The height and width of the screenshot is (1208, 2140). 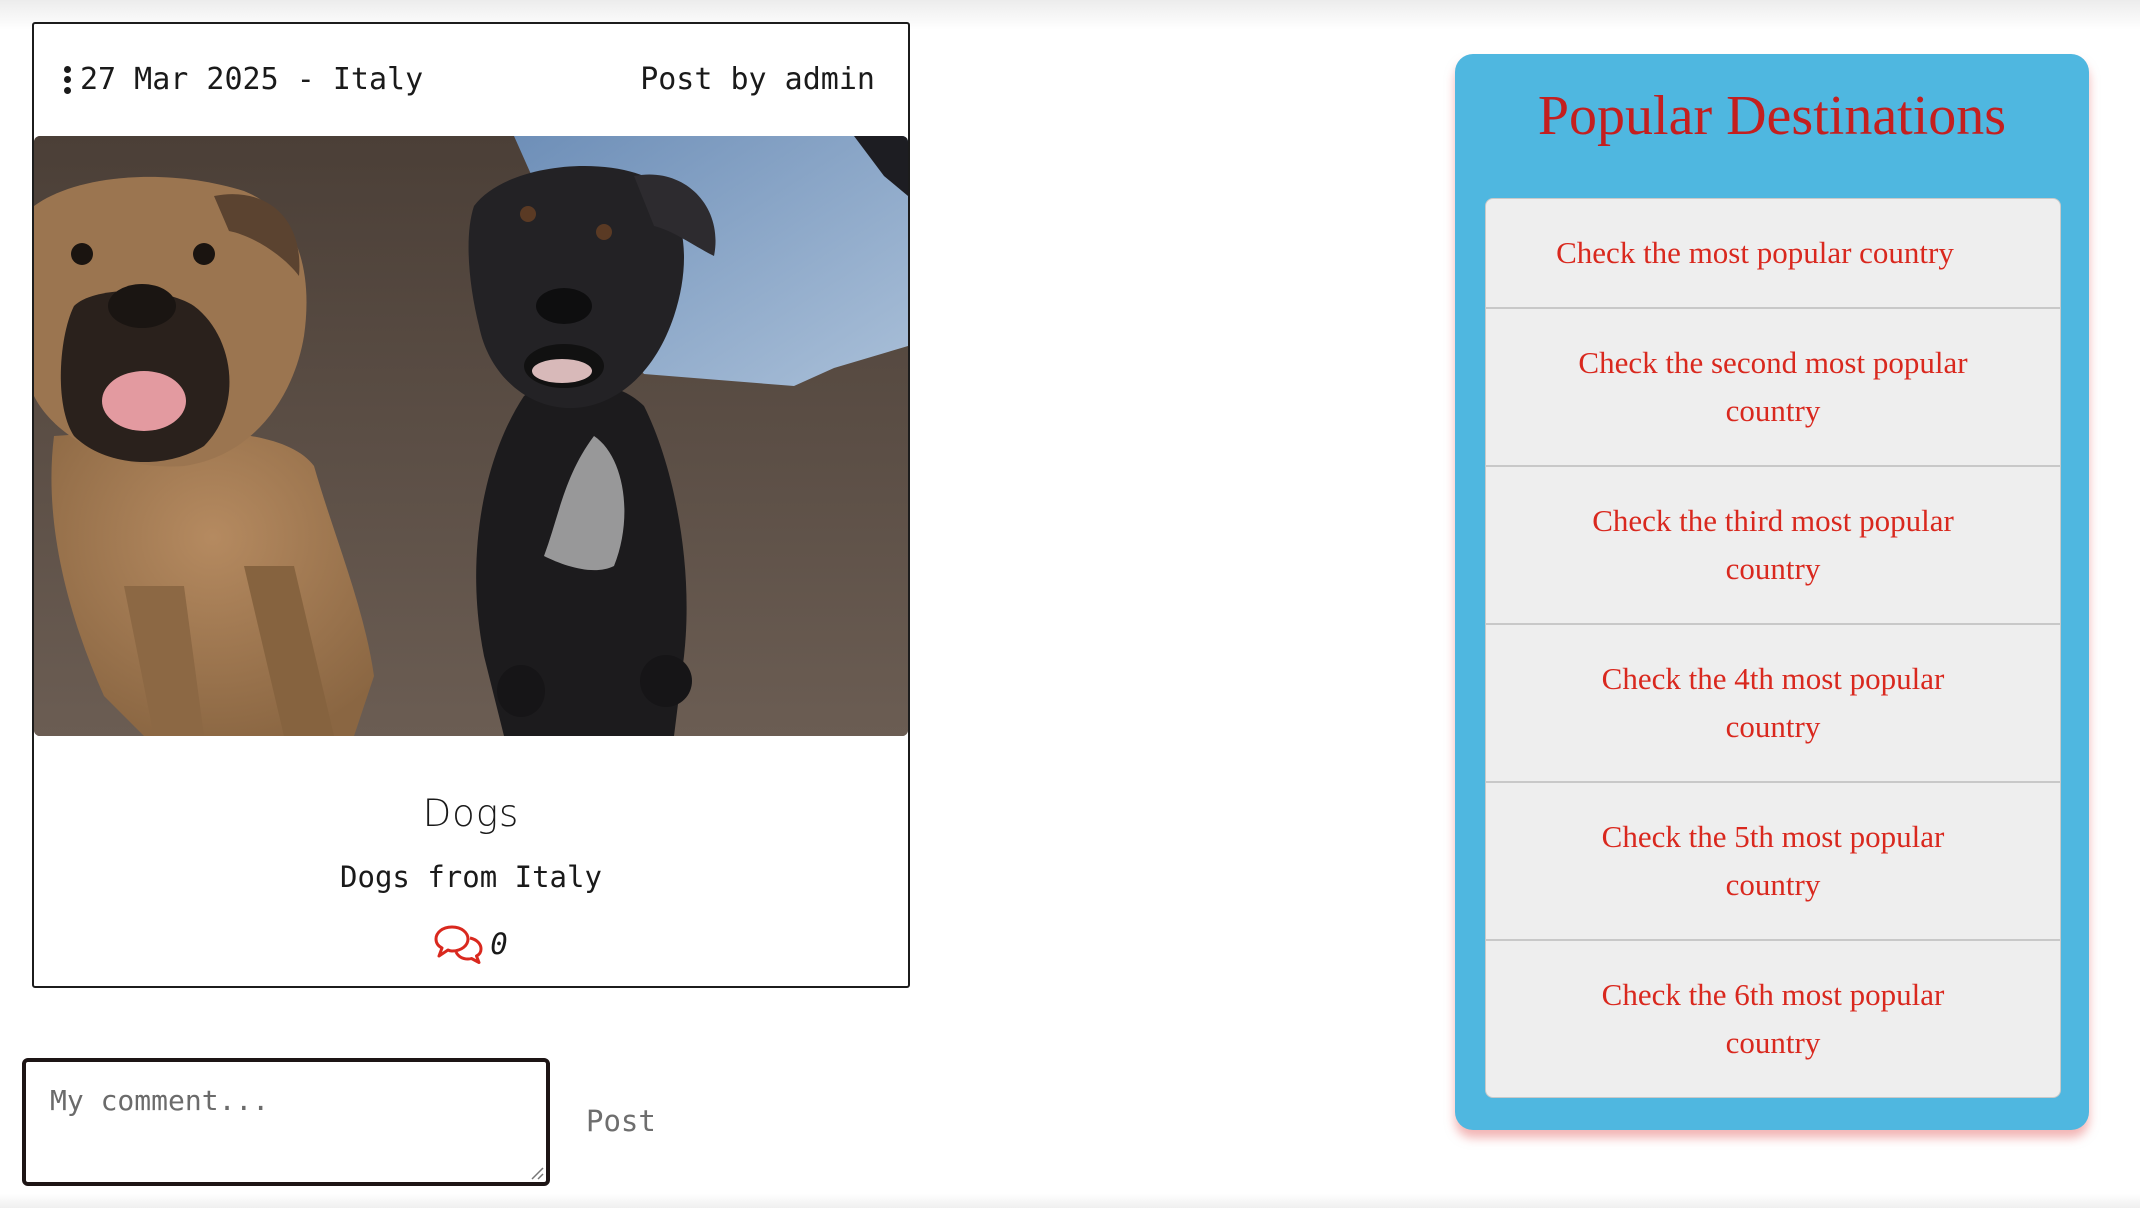 I want to click on list-item: Check the 5th most popular country, so click(x=1773, y=860).